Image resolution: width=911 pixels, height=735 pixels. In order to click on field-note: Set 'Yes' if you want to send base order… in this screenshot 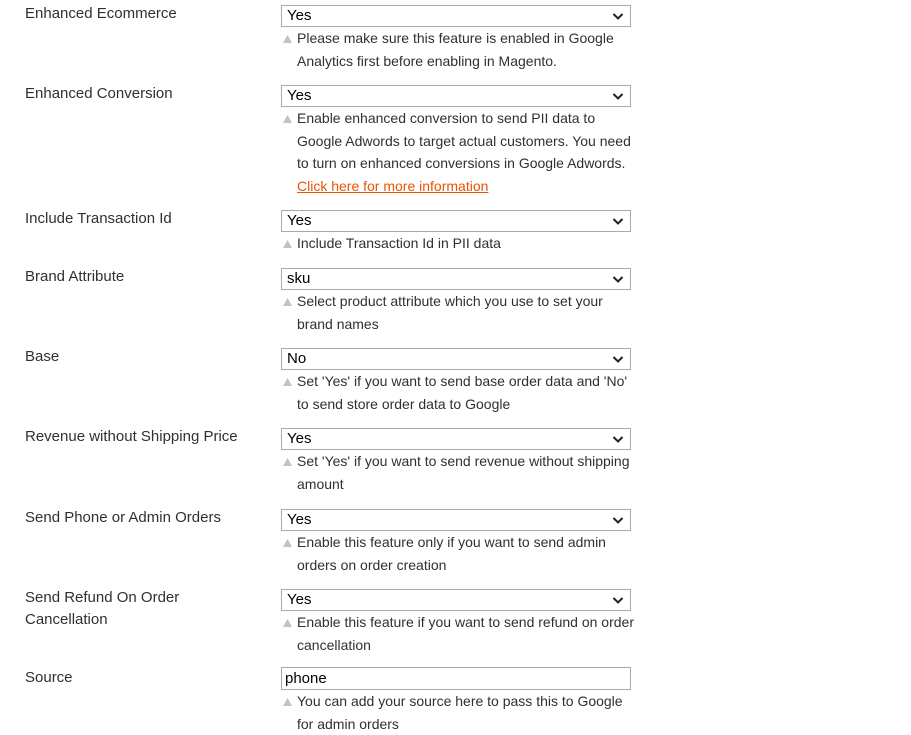, I will do `click(459, 392)`.